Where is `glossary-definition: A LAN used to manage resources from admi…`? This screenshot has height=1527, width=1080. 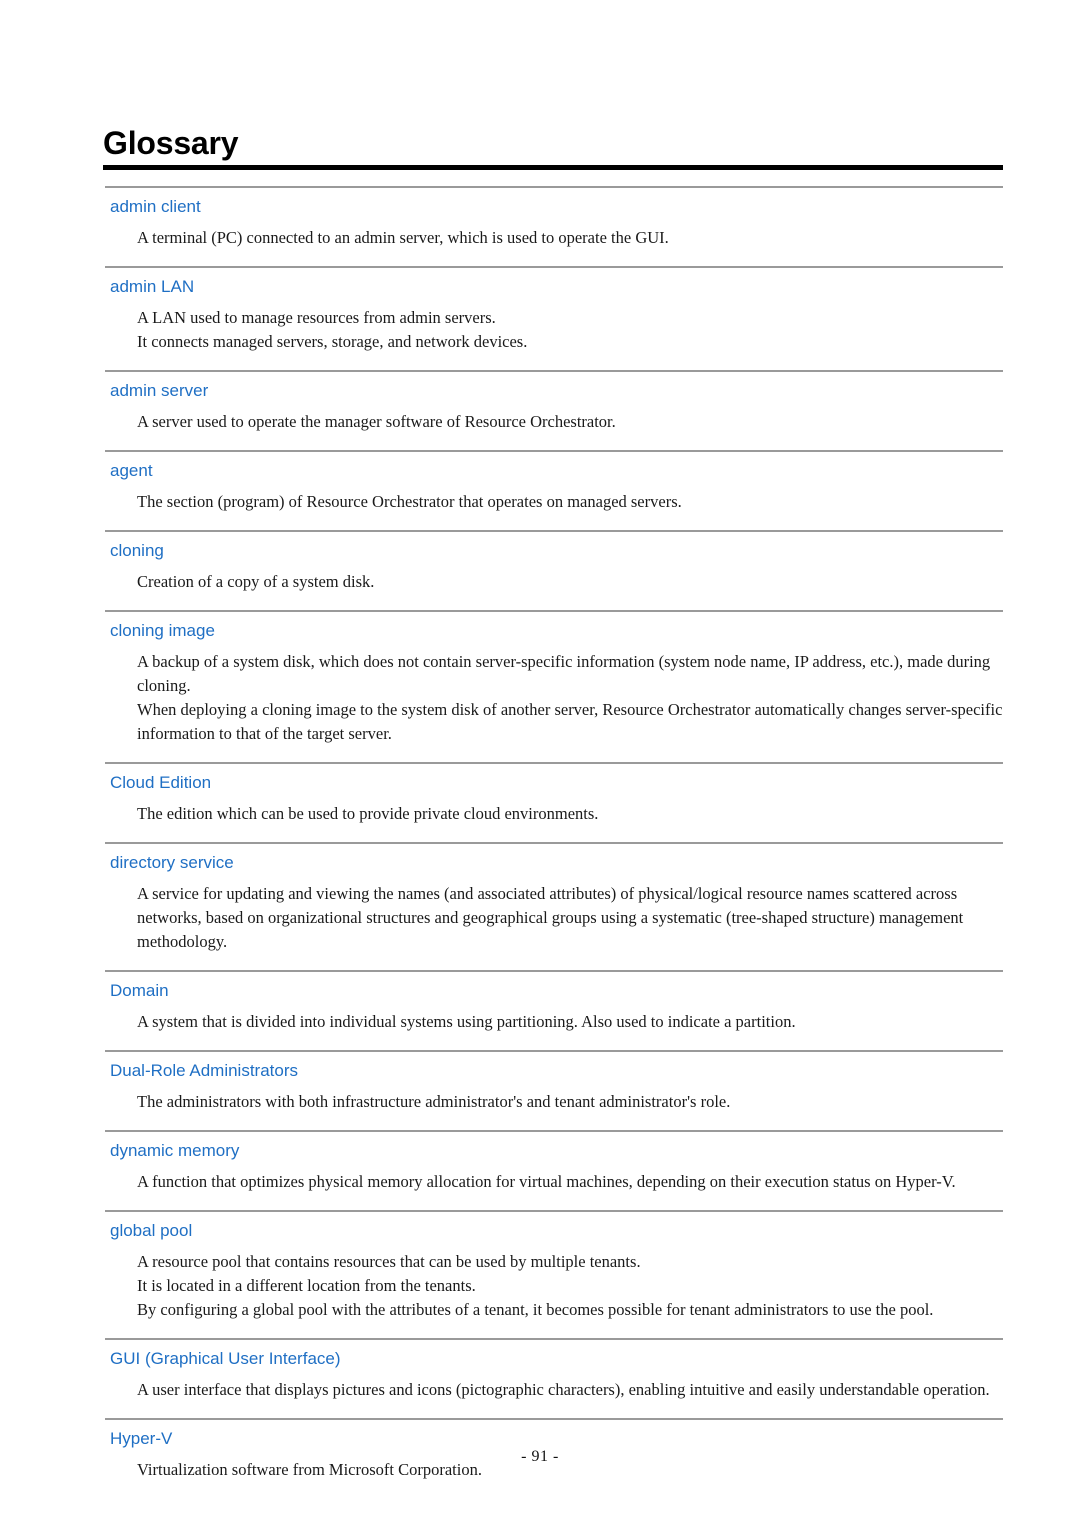
glossary-definition: A LAN used to manage resources from admi… is located at coordinates (316, 317).